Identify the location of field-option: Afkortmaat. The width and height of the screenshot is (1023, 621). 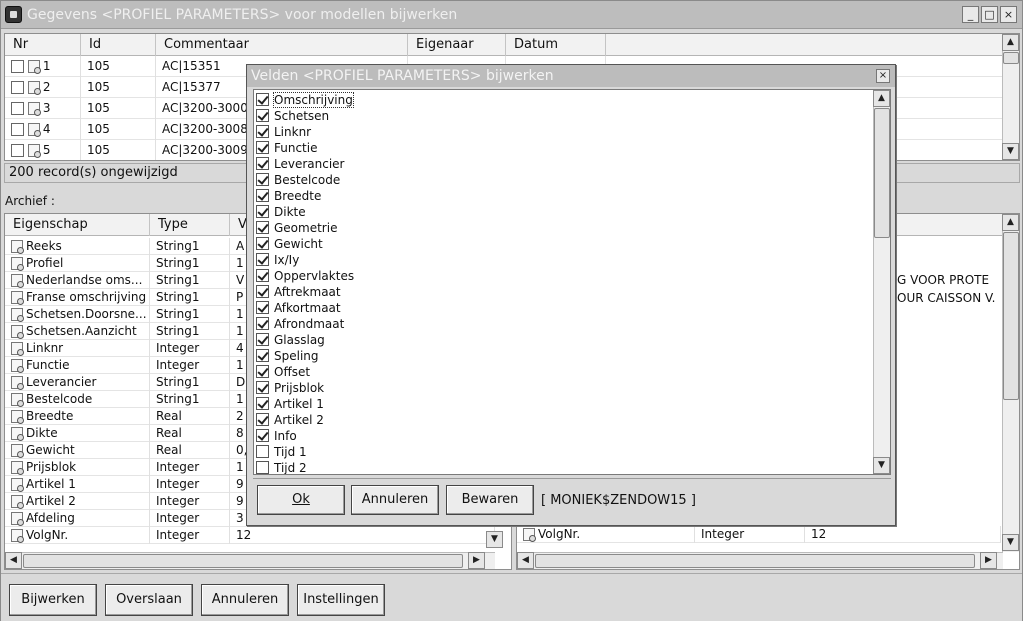
(298, 308).